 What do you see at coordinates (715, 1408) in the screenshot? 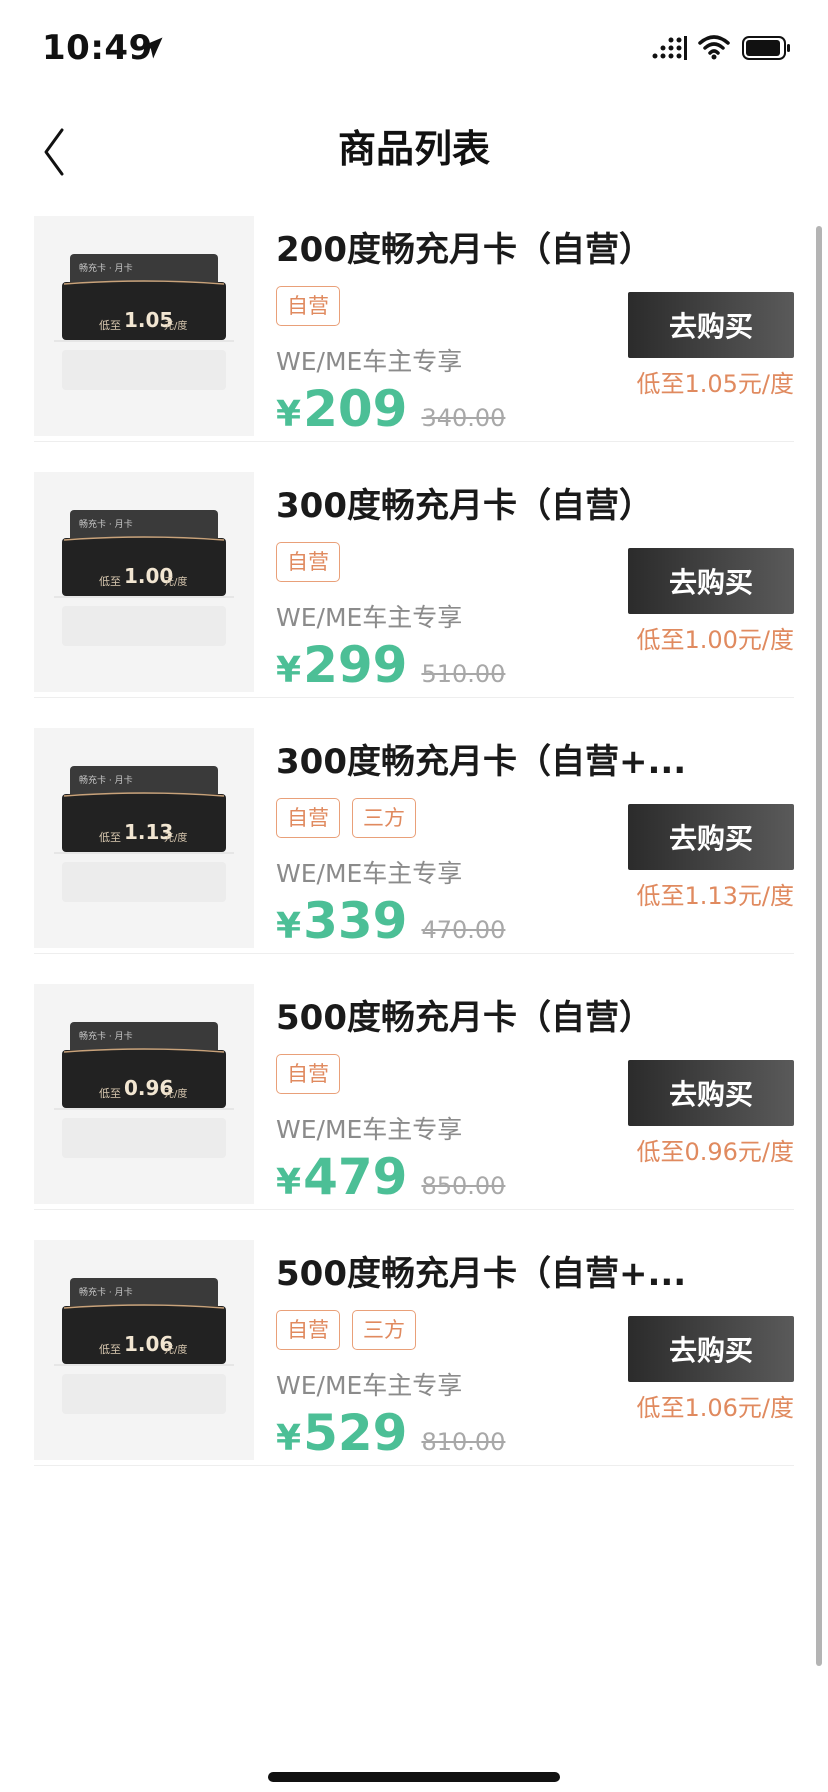
I see `unit-price: 低至1.06元/度` at bounding box center [715, 1408].